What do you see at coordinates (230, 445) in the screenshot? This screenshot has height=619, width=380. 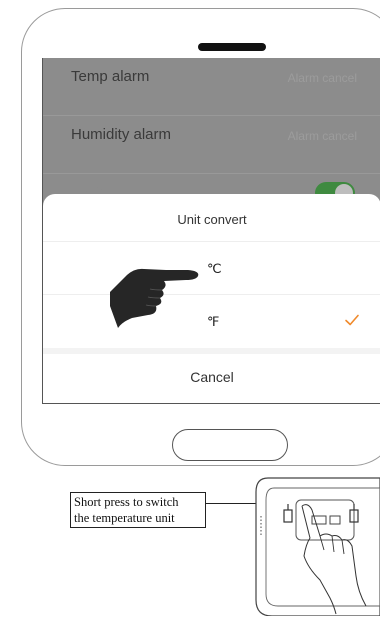 I see `home-button` at bounding box center [230, 445].